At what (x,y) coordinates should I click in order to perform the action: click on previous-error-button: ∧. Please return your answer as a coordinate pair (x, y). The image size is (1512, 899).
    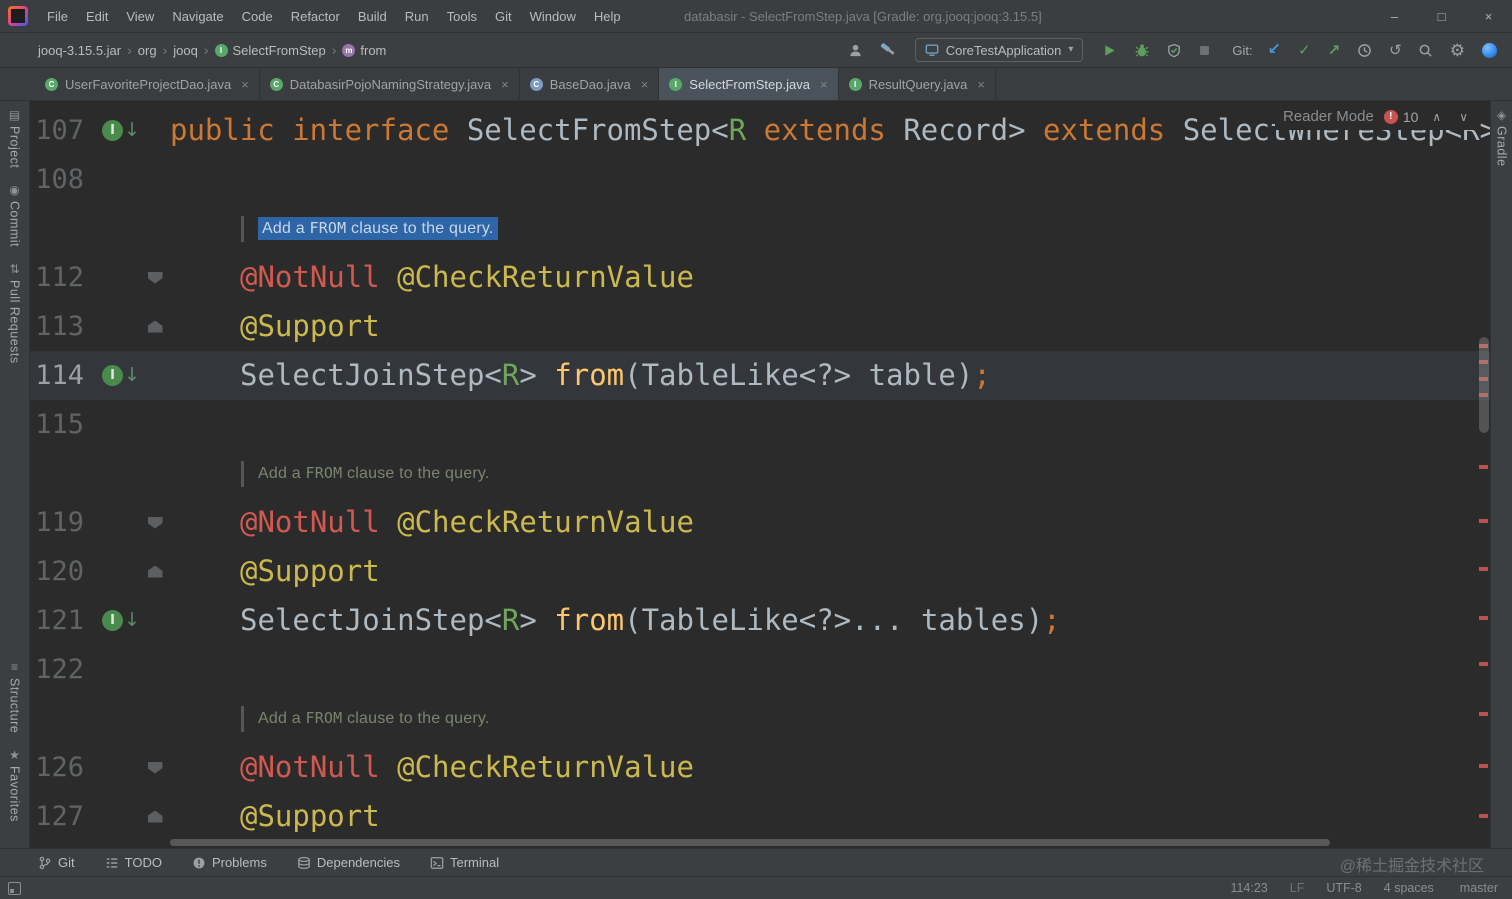
    Looking at the image, I should click on (1436, 117).